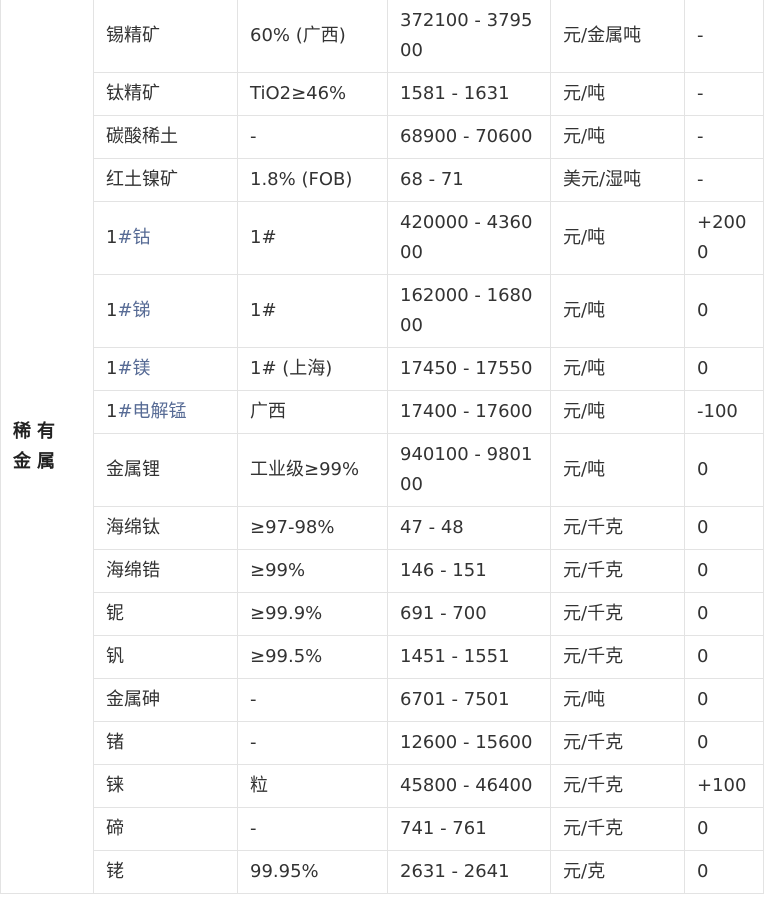  Describe the element at coordinates (312, 94) in the screenshot. I see `spec-cell: TiO2≥46%` at that location.